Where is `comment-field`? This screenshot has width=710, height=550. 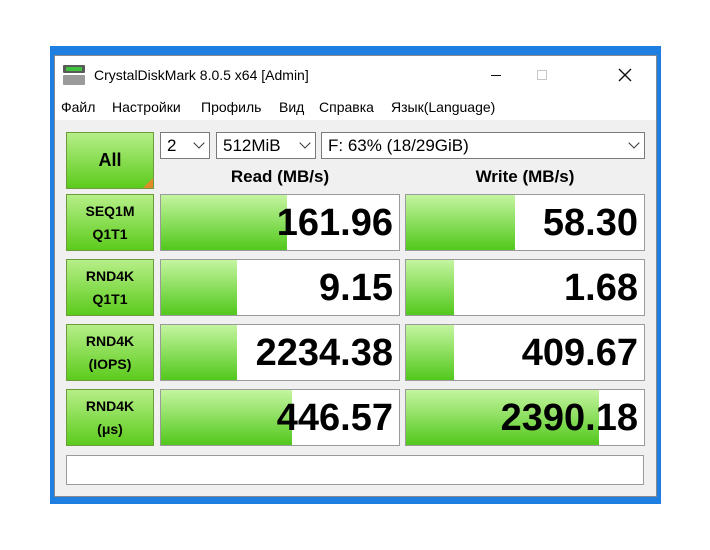
comment-field is located at coordinates (355, 470).